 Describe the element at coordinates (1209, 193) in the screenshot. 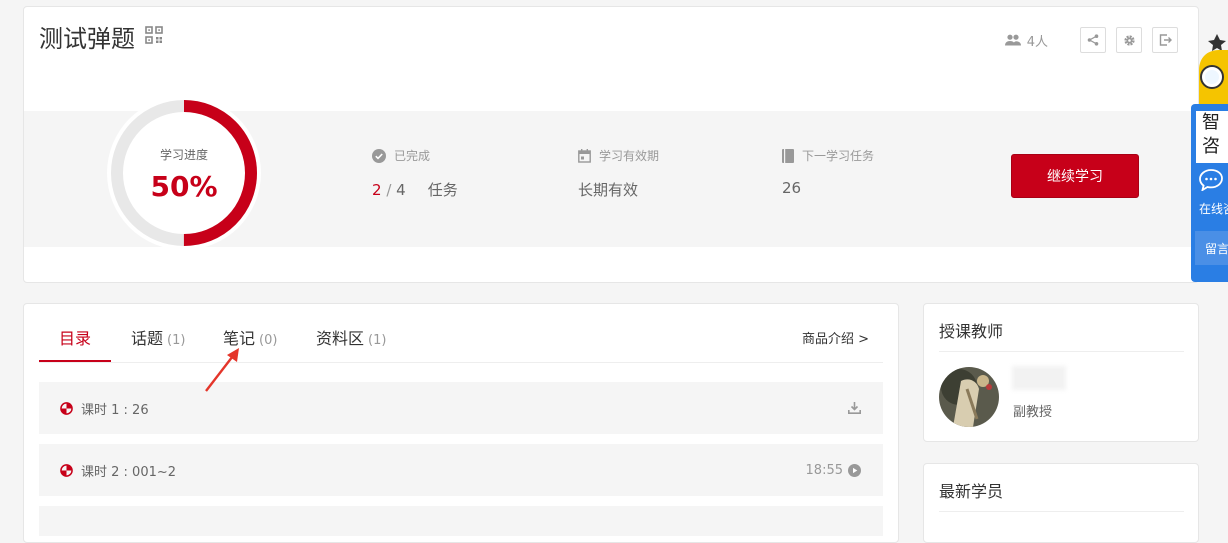

I see `consult-widget: 智 咨 在线咨 留言` at that location.